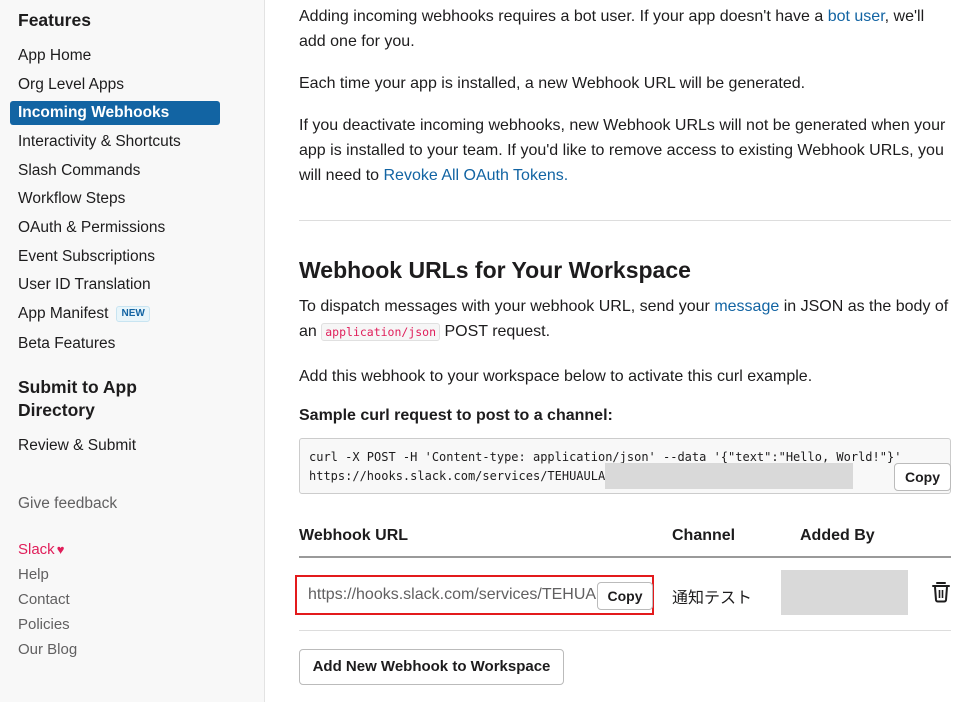 The image size is (978, 702). I want to click on slack-link: Slack ♥, so click(41, 549).